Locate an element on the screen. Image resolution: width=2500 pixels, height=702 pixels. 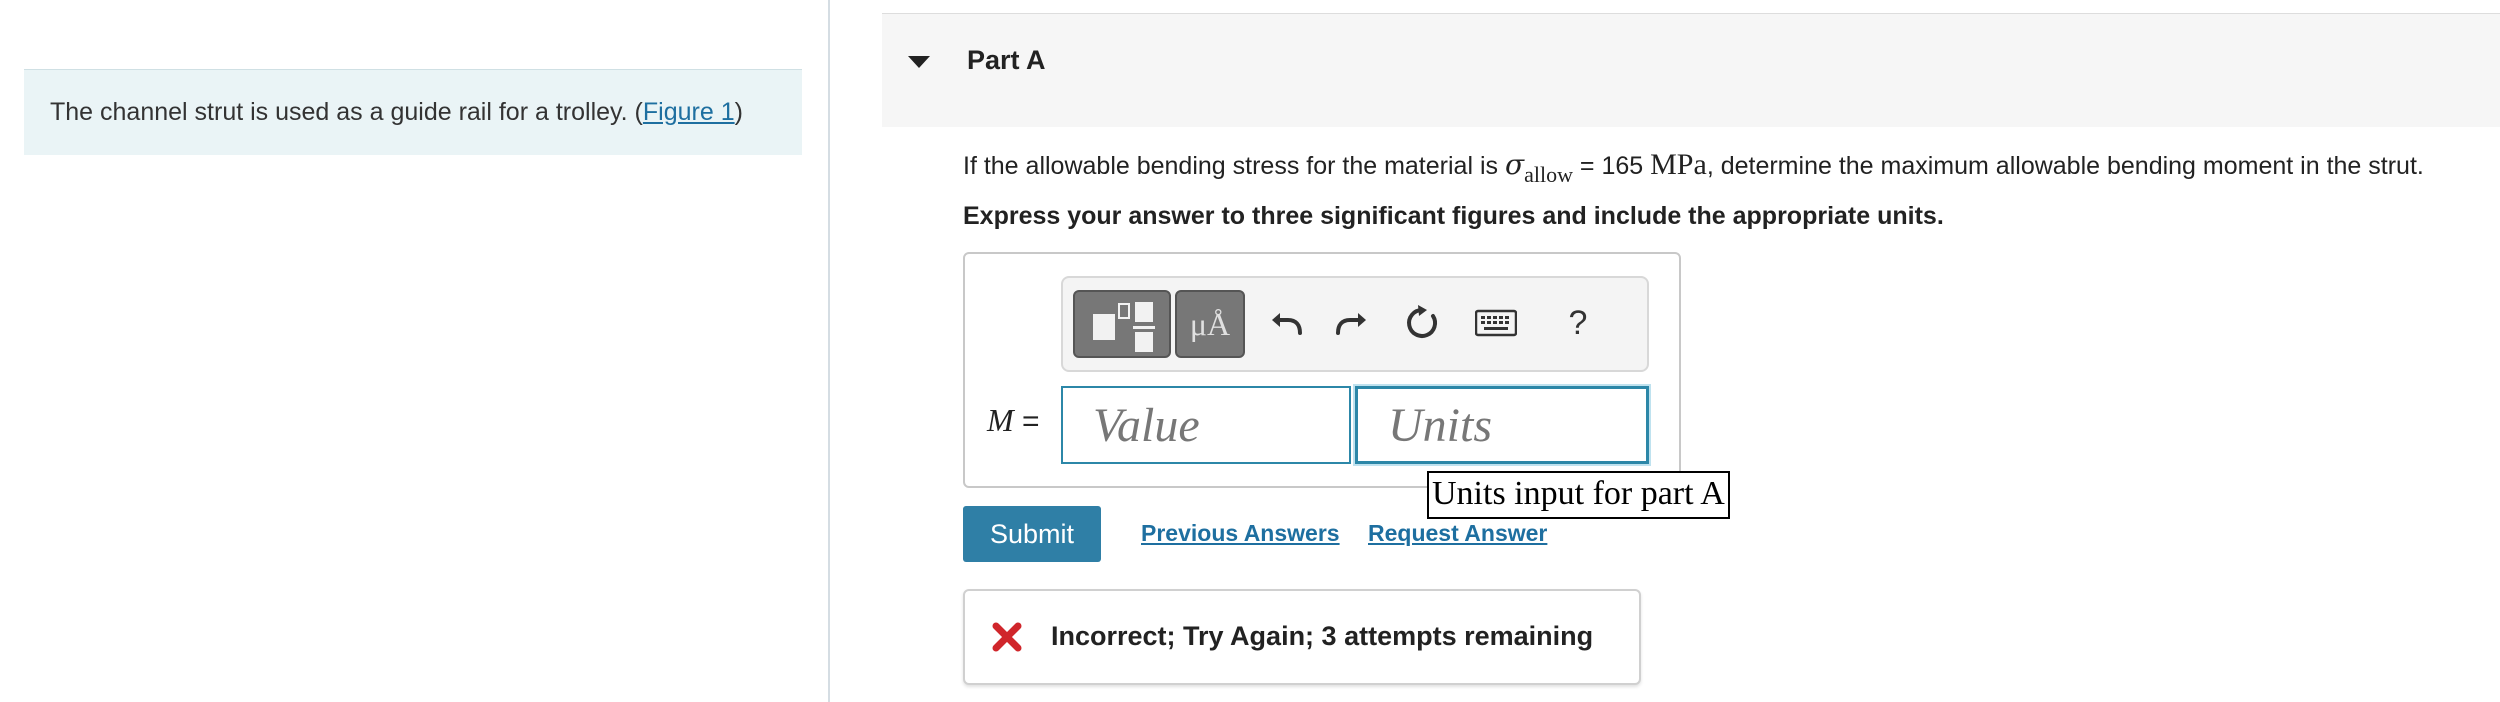
value-input is located at coordinates (1206, 425).